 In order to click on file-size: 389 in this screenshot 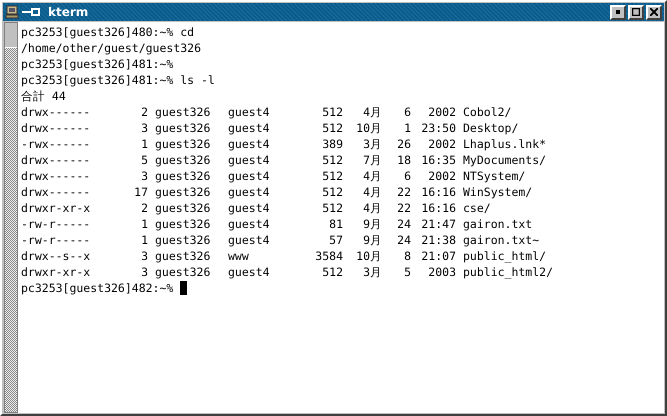, I will do `click(332, 144)`.